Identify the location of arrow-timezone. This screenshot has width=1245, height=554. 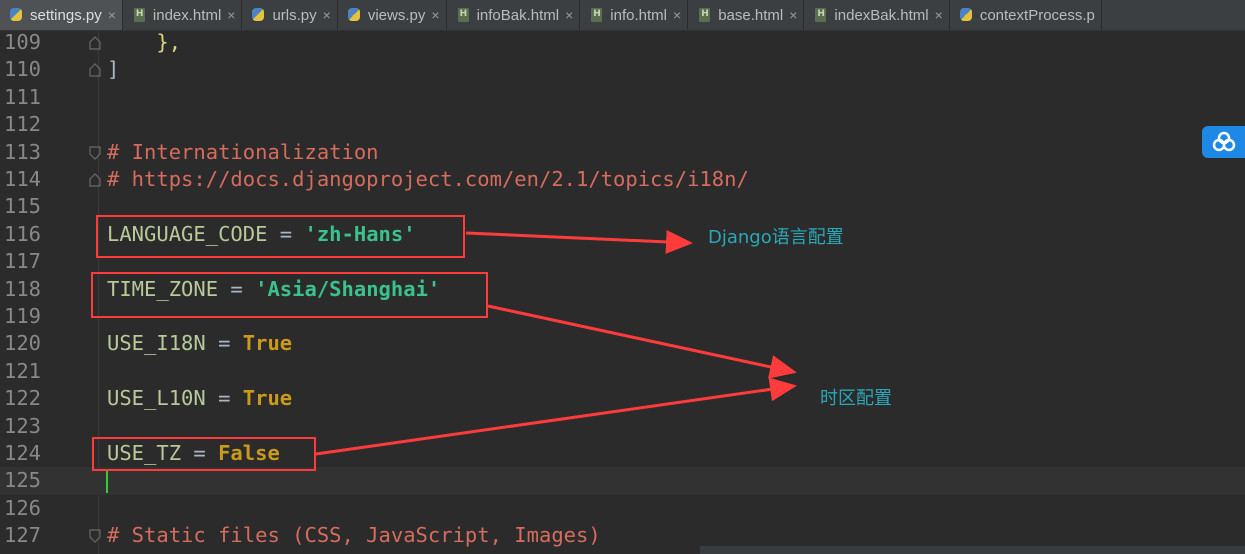
(642, 341).